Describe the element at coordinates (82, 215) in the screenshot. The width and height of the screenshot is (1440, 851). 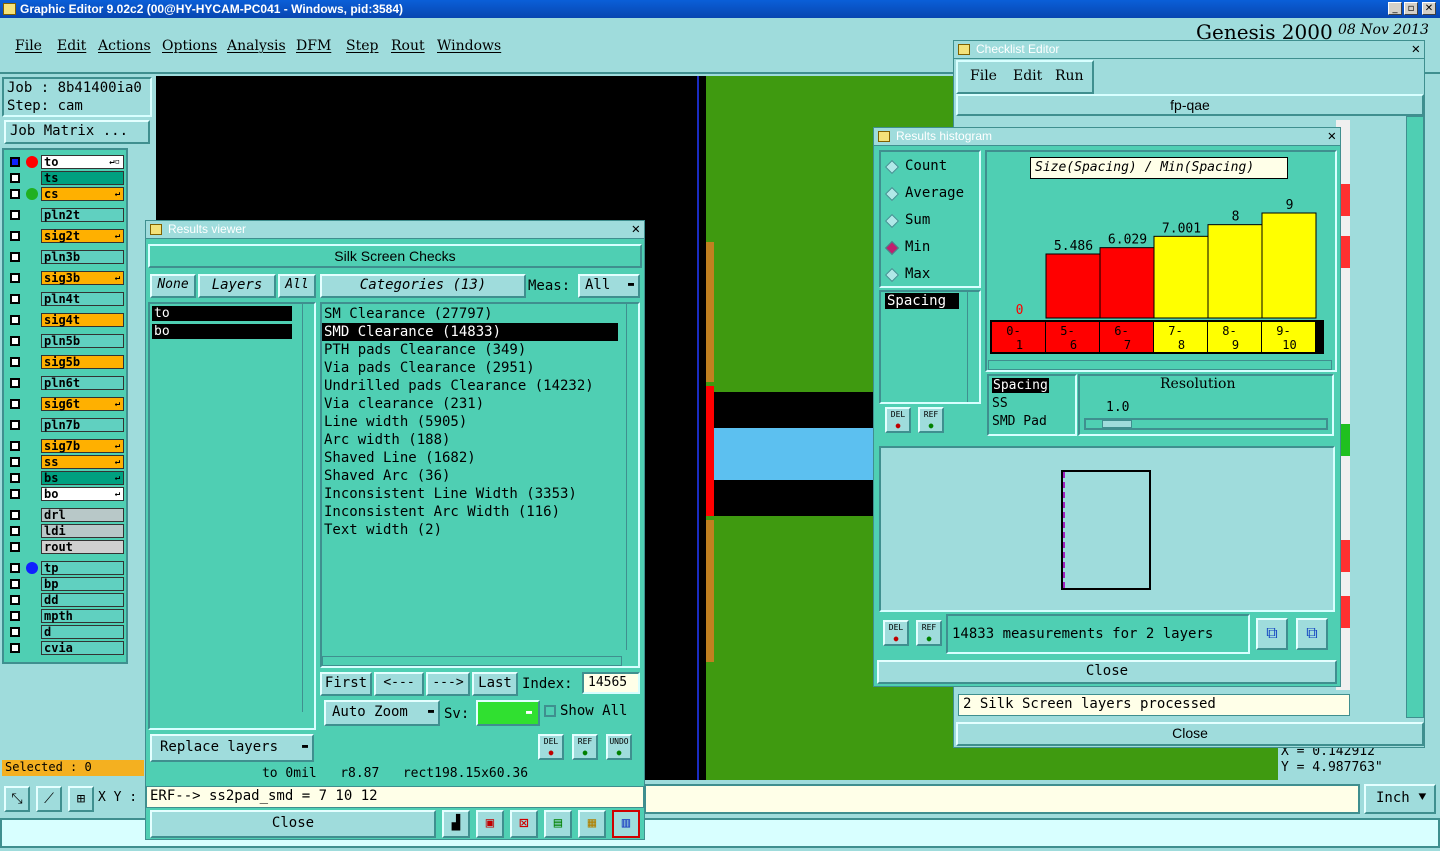
I see `layer-name: pln2t` at that location.